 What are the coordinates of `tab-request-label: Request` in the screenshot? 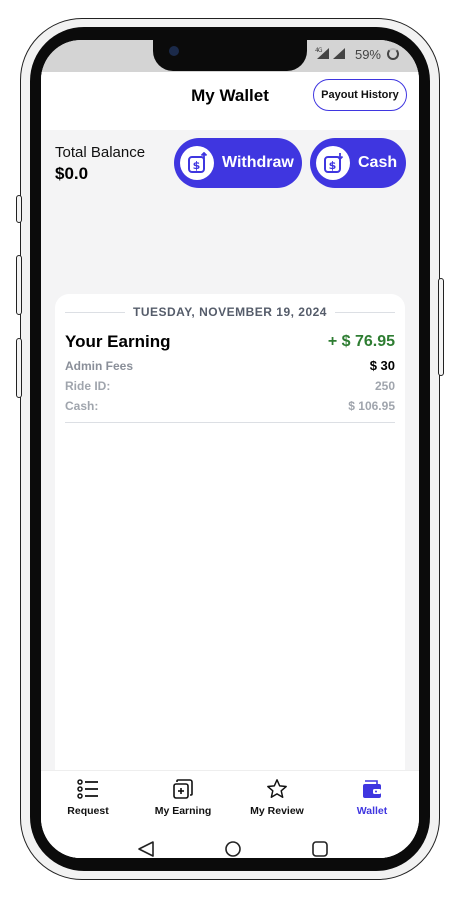 It's located at (88, 811).